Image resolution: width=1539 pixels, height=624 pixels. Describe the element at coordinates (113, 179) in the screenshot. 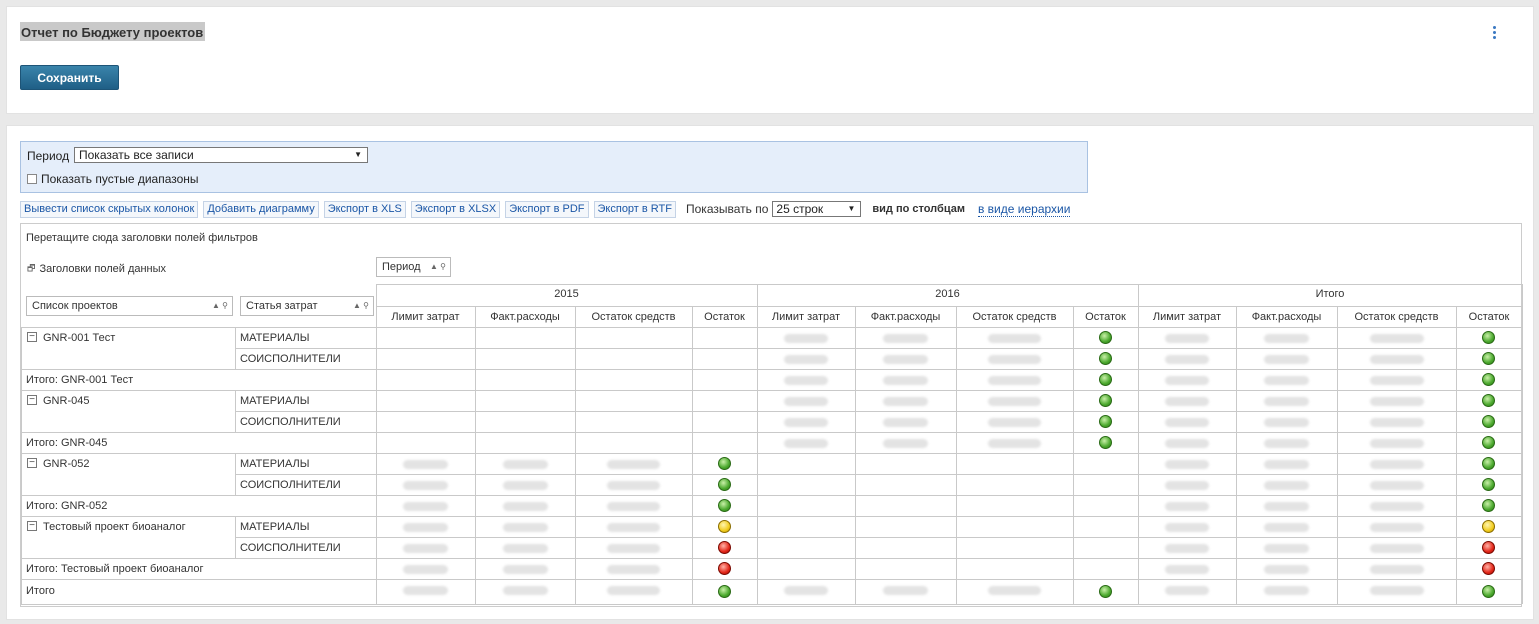

I see `show-empty-ranges-checkbox: Показать пустые диапазоны` at that location.